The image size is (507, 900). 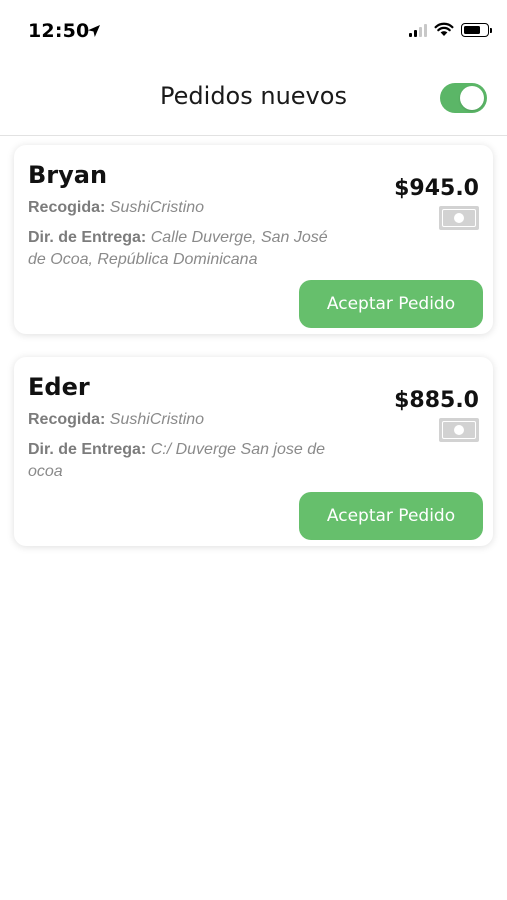 What do you see at coordinates (476, 29) in the screenshot?
I see `battery-icon` at bounding box center [476, 29].